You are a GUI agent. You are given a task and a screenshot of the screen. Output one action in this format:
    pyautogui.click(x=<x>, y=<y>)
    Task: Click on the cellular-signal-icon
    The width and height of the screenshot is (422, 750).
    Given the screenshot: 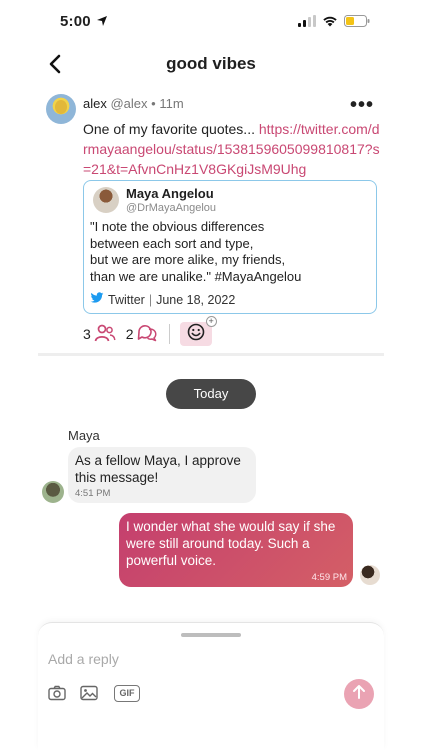 What is the action you would take?
    pyautogui.click(x=307, y=23)
    